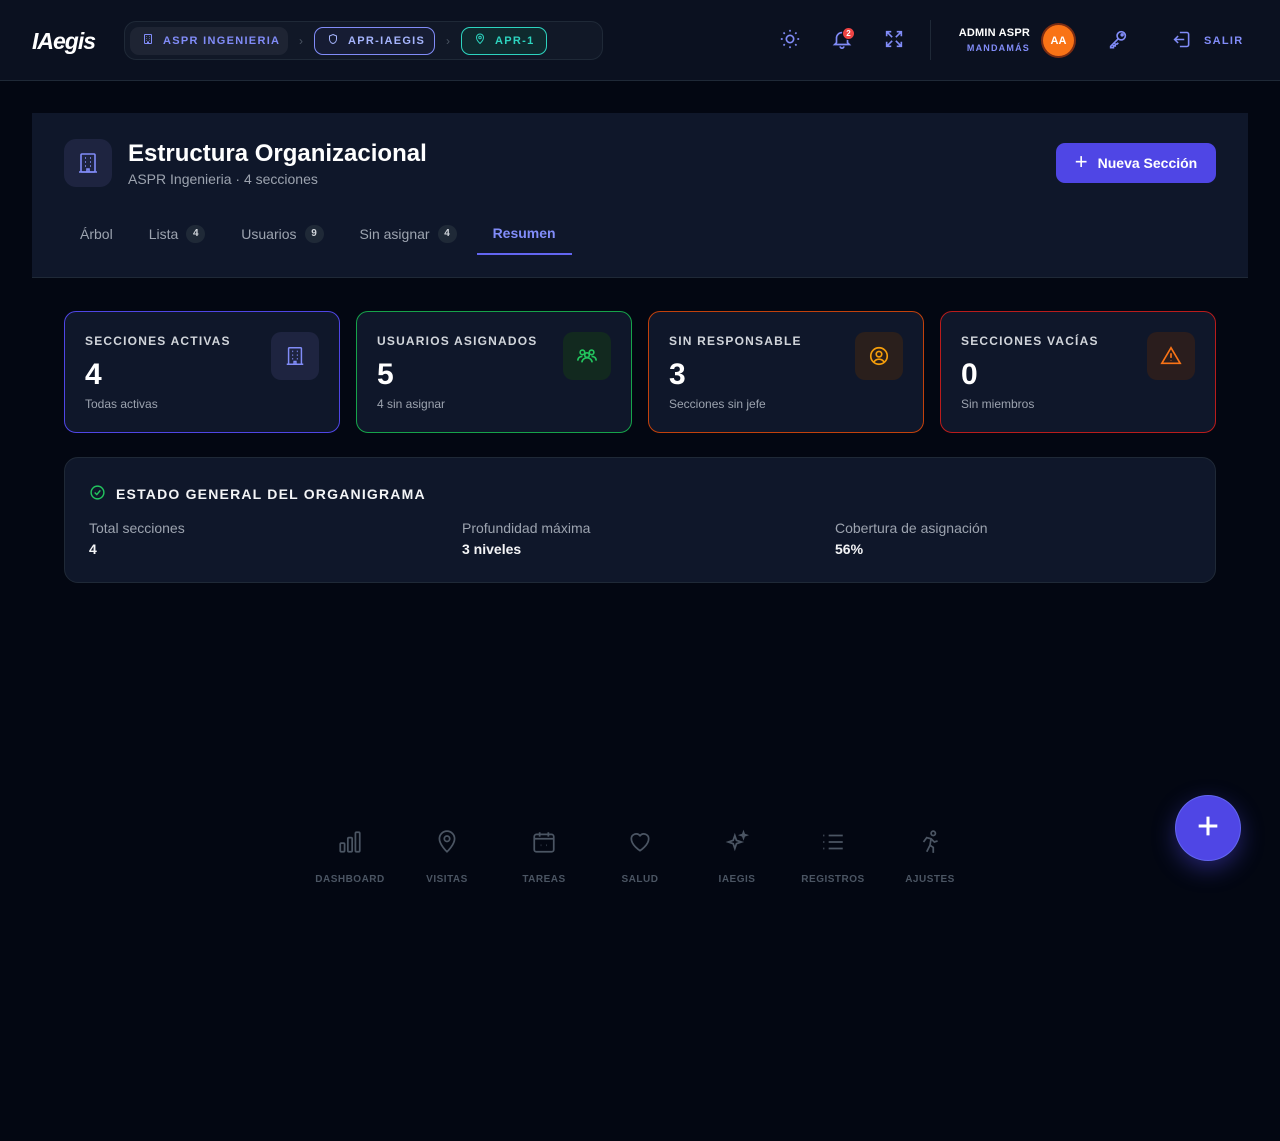 The height and width of the screenshot is (1141, 1280). Describe the element at coordinates (1081, 161) in the screenshot. I see `plus-icon: +` at that location.